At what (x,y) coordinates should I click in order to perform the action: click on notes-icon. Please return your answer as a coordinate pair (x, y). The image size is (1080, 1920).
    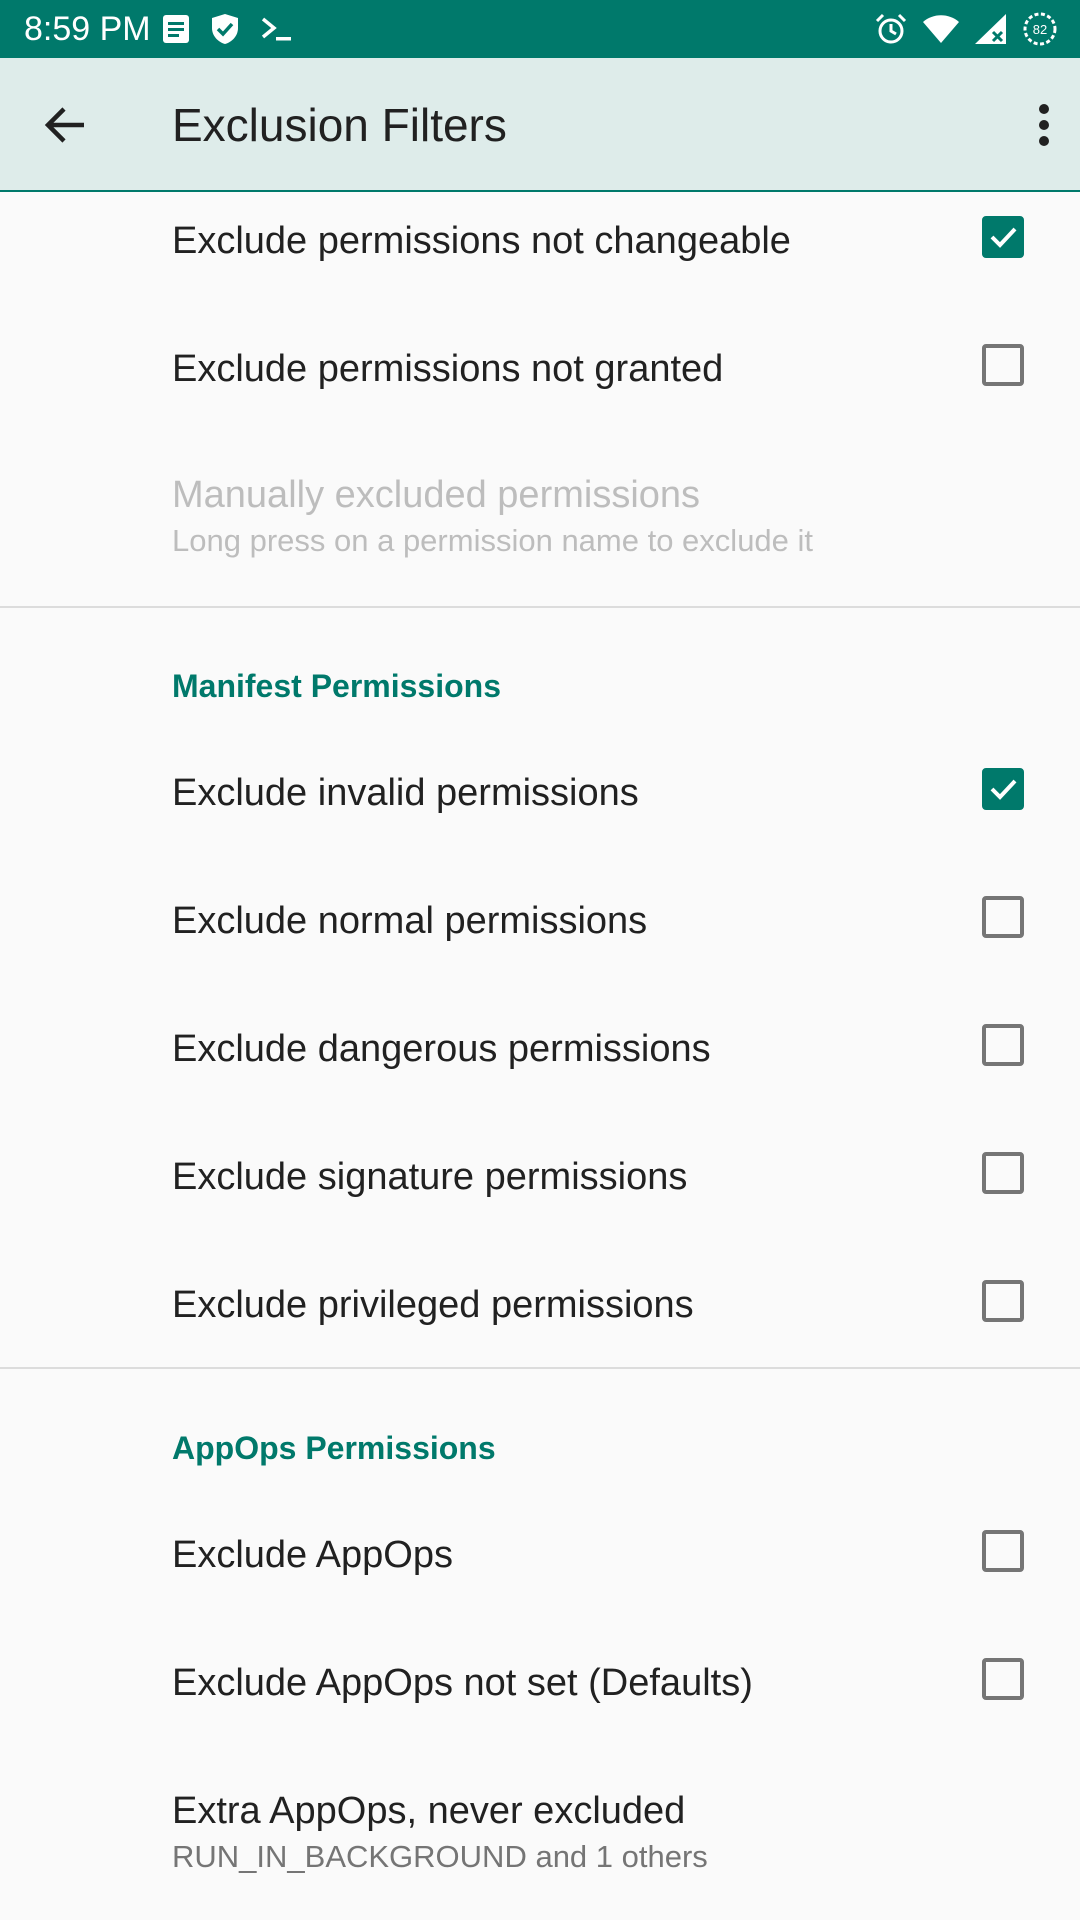
    Looking at the image, I should click on (176, 29).